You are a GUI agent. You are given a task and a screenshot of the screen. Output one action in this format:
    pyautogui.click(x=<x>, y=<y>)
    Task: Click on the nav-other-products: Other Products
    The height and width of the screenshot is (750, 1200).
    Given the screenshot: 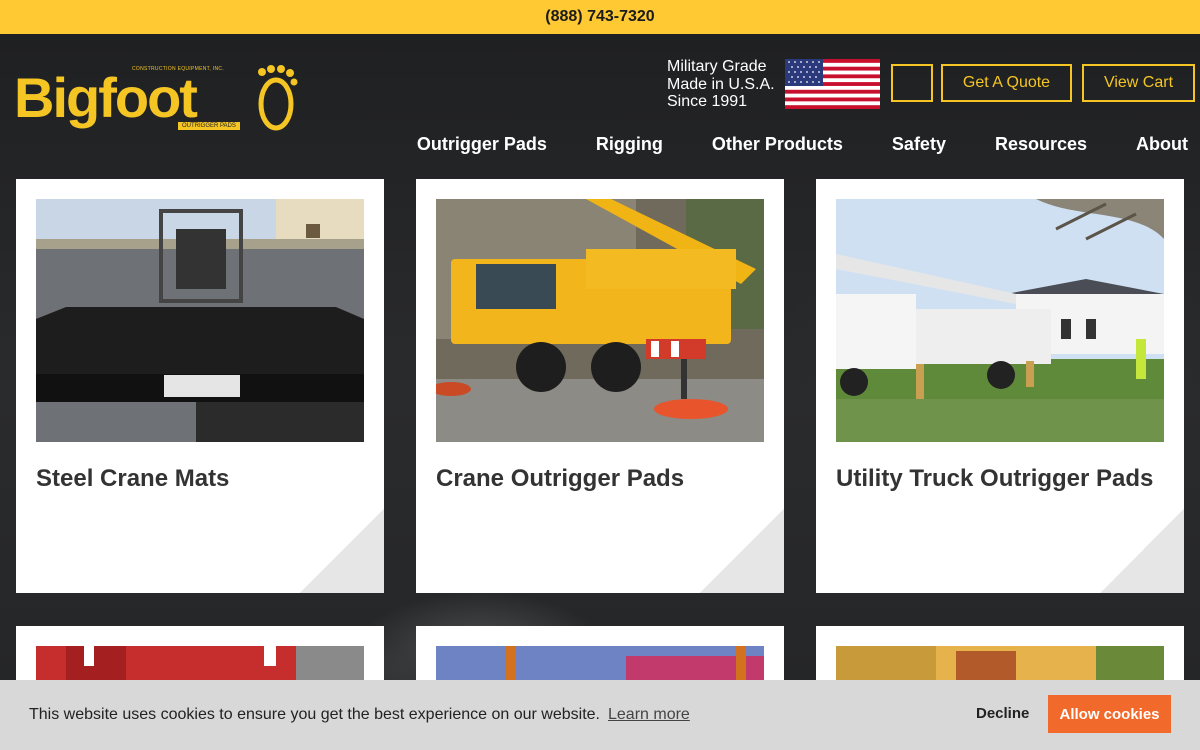 What is the action you would take?
    pyautogui.click(x=777, y=144)
    